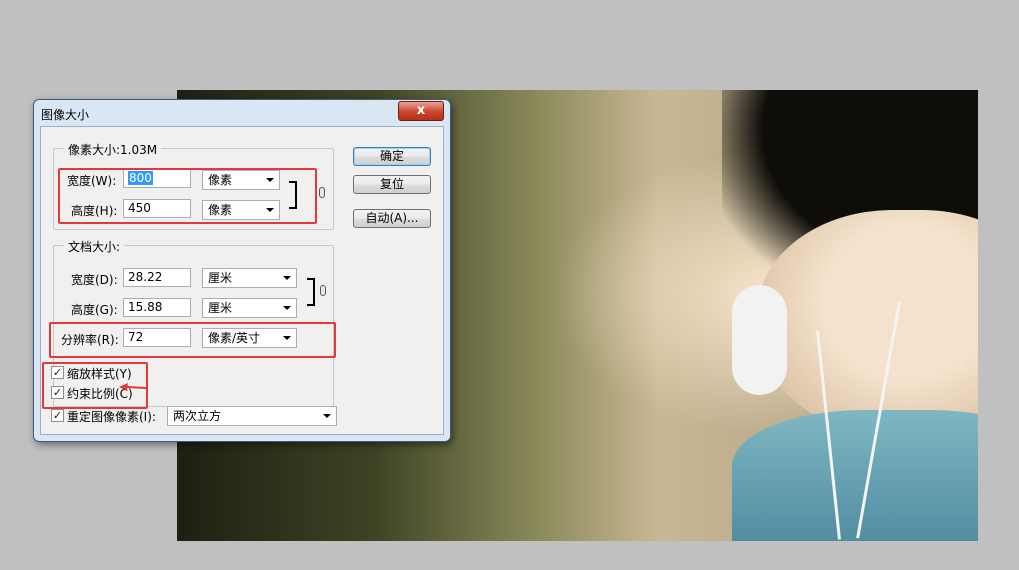  I want to click on doc-width-unit: 厘米, so click(220, 278).